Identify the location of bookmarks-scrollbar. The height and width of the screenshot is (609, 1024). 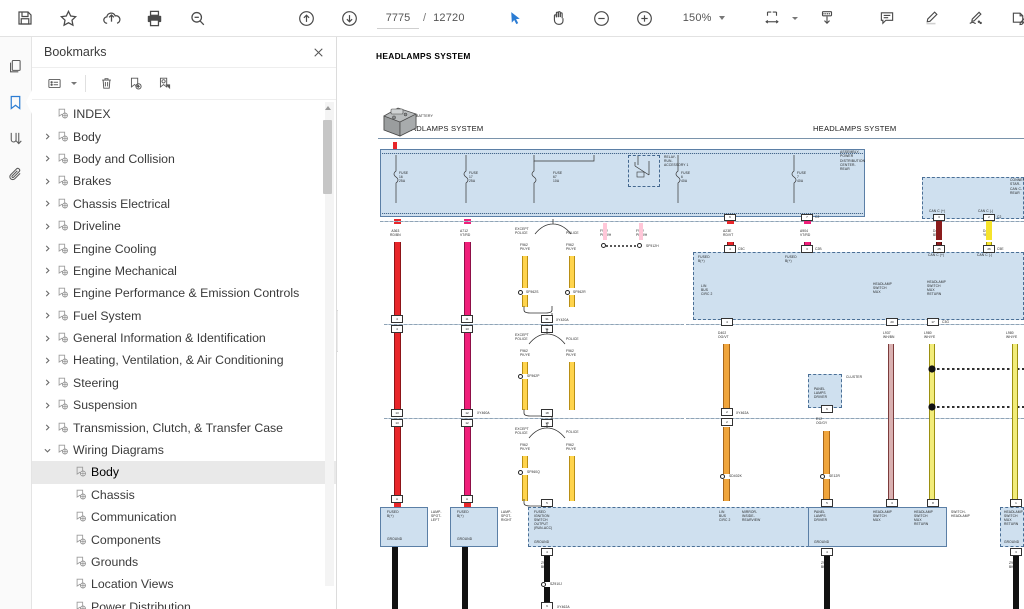
(328, 344).